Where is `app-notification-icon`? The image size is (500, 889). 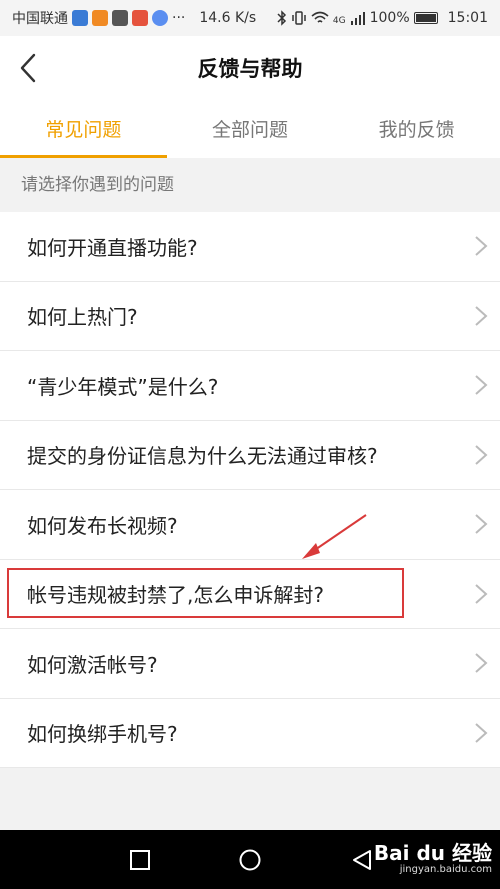 app-notification-icon is located at coordinates (80, 18).